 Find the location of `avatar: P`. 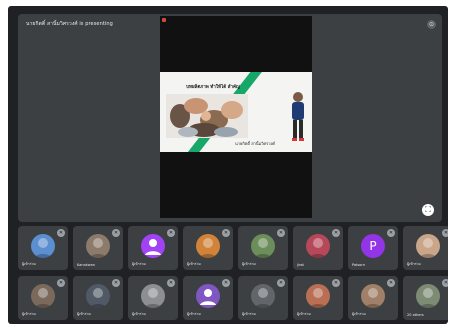

avatar: P is located at coordinates (373, 246).